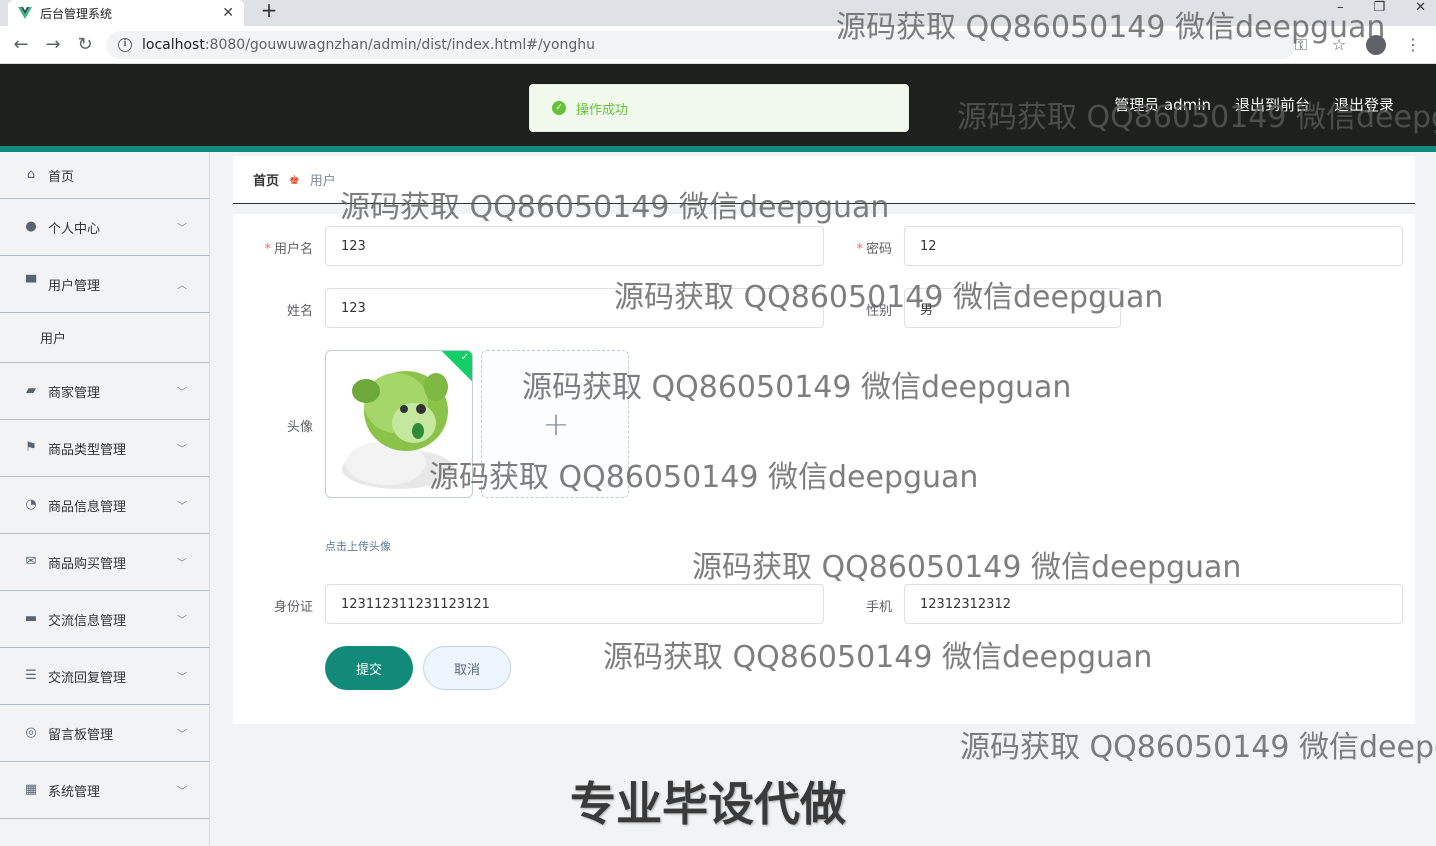 This screenshot has height=846, width=1436. Describe the element at coordinates (173, 45) in the screenshot. I see `url-host: localhost` at that location.